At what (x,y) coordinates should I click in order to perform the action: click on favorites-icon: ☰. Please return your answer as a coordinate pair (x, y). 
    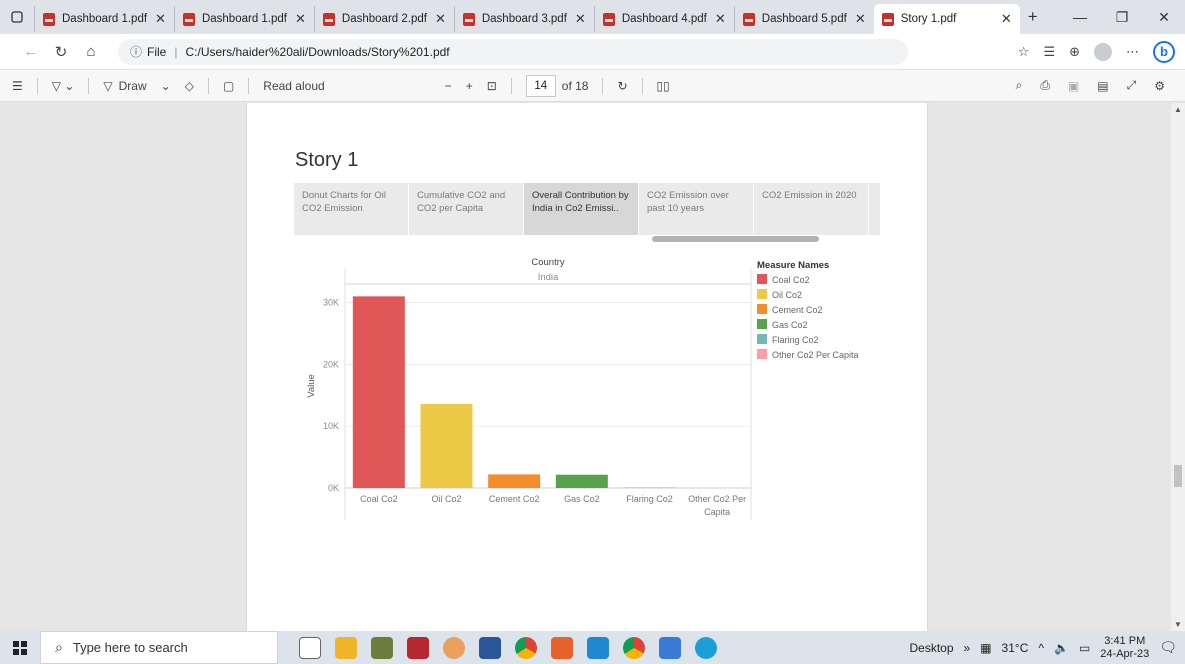
    Looking at the image, I should click on (1049, 52).